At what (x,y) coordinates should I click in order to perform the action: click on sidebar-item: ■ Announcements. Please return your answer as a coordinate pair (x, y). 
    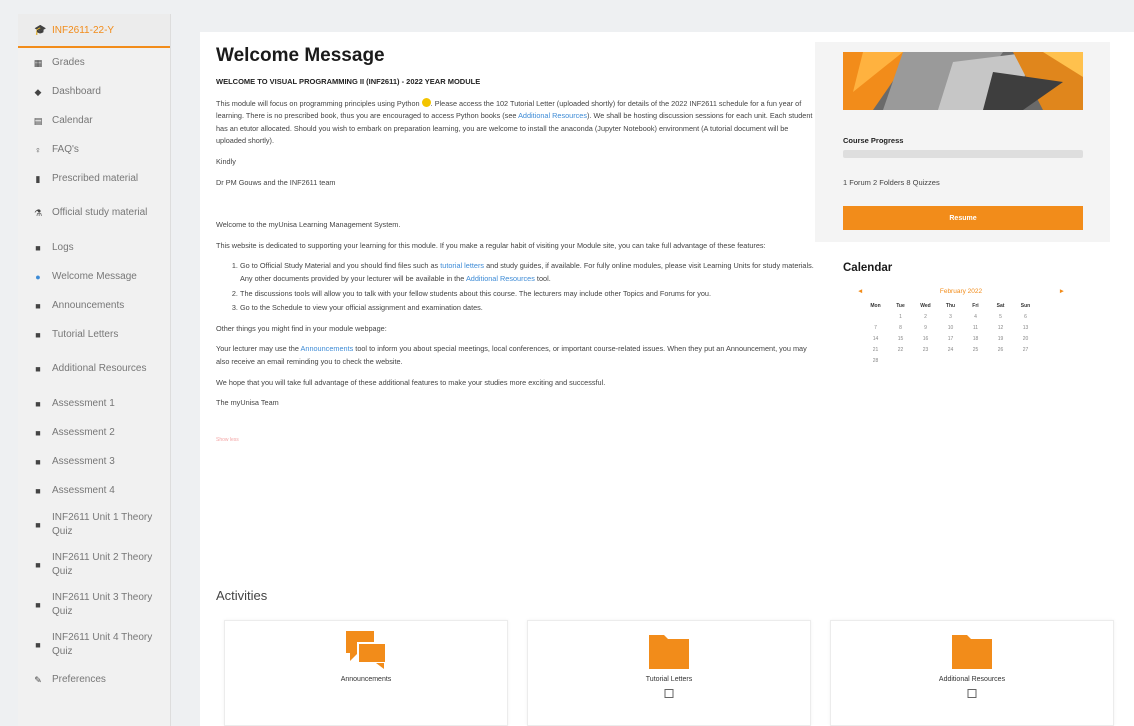
    Looking at the image, I should click on (94, 305).